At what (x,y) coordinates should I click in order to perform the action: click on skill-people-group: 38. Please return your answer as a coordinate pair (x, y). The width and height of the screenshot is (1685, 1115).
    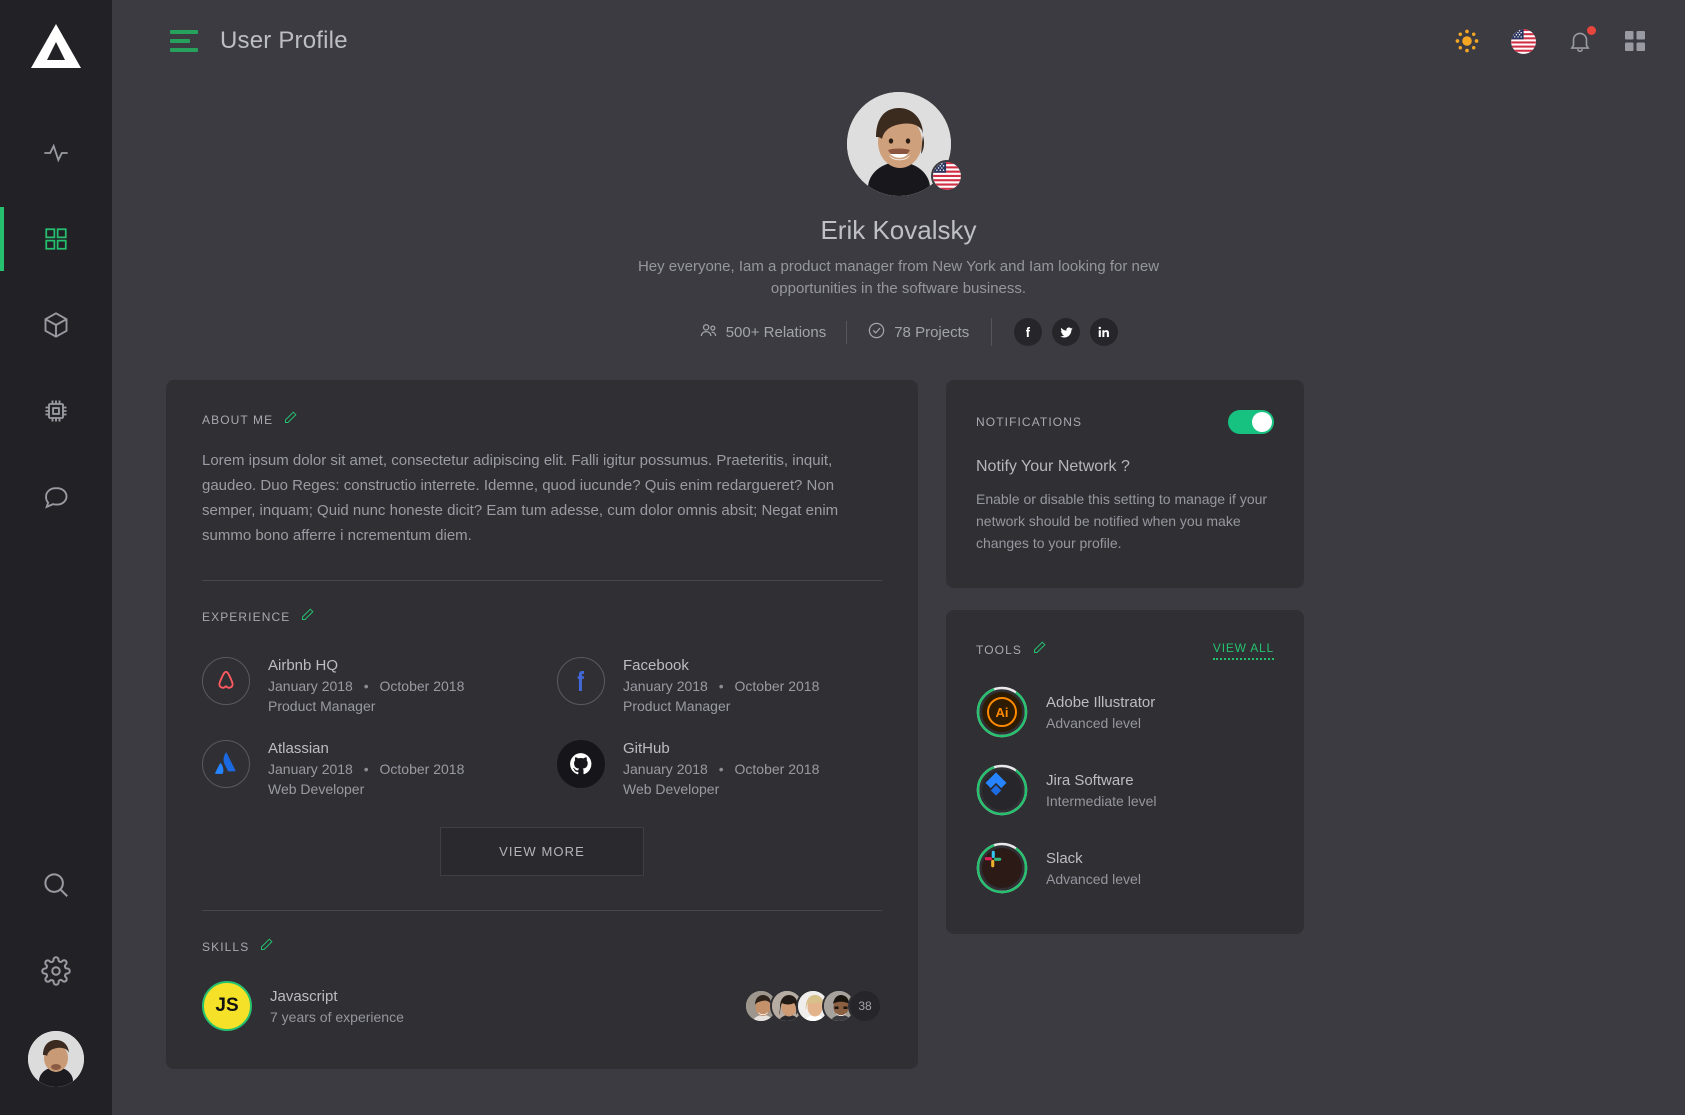
    Looking at the image, I should click on (813, 1006).